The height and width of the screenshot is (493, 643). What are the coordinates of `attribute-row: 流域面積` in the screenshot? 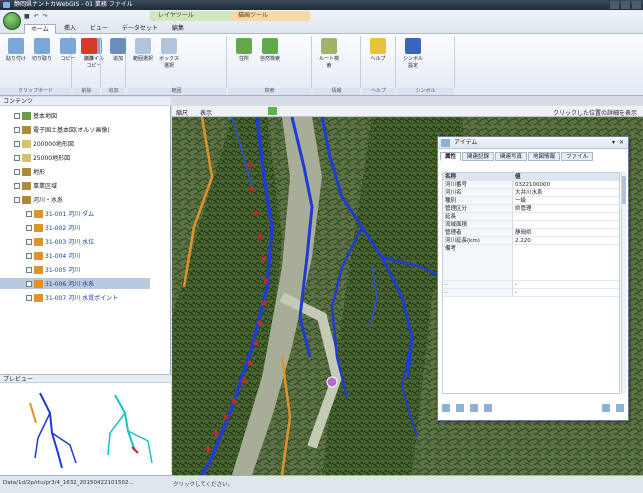 It's located at (531, 225).